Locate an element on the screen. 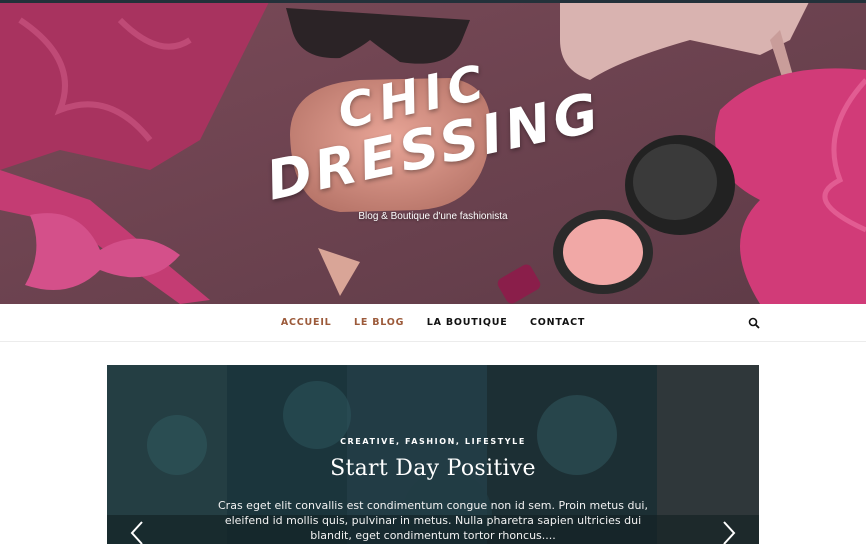 The height and width of the screenshot is (544, 866). nav-menu: ACCUEIL LE BLOG LA BOUTIQUE CONTACT is located at coordinates (433, 323).